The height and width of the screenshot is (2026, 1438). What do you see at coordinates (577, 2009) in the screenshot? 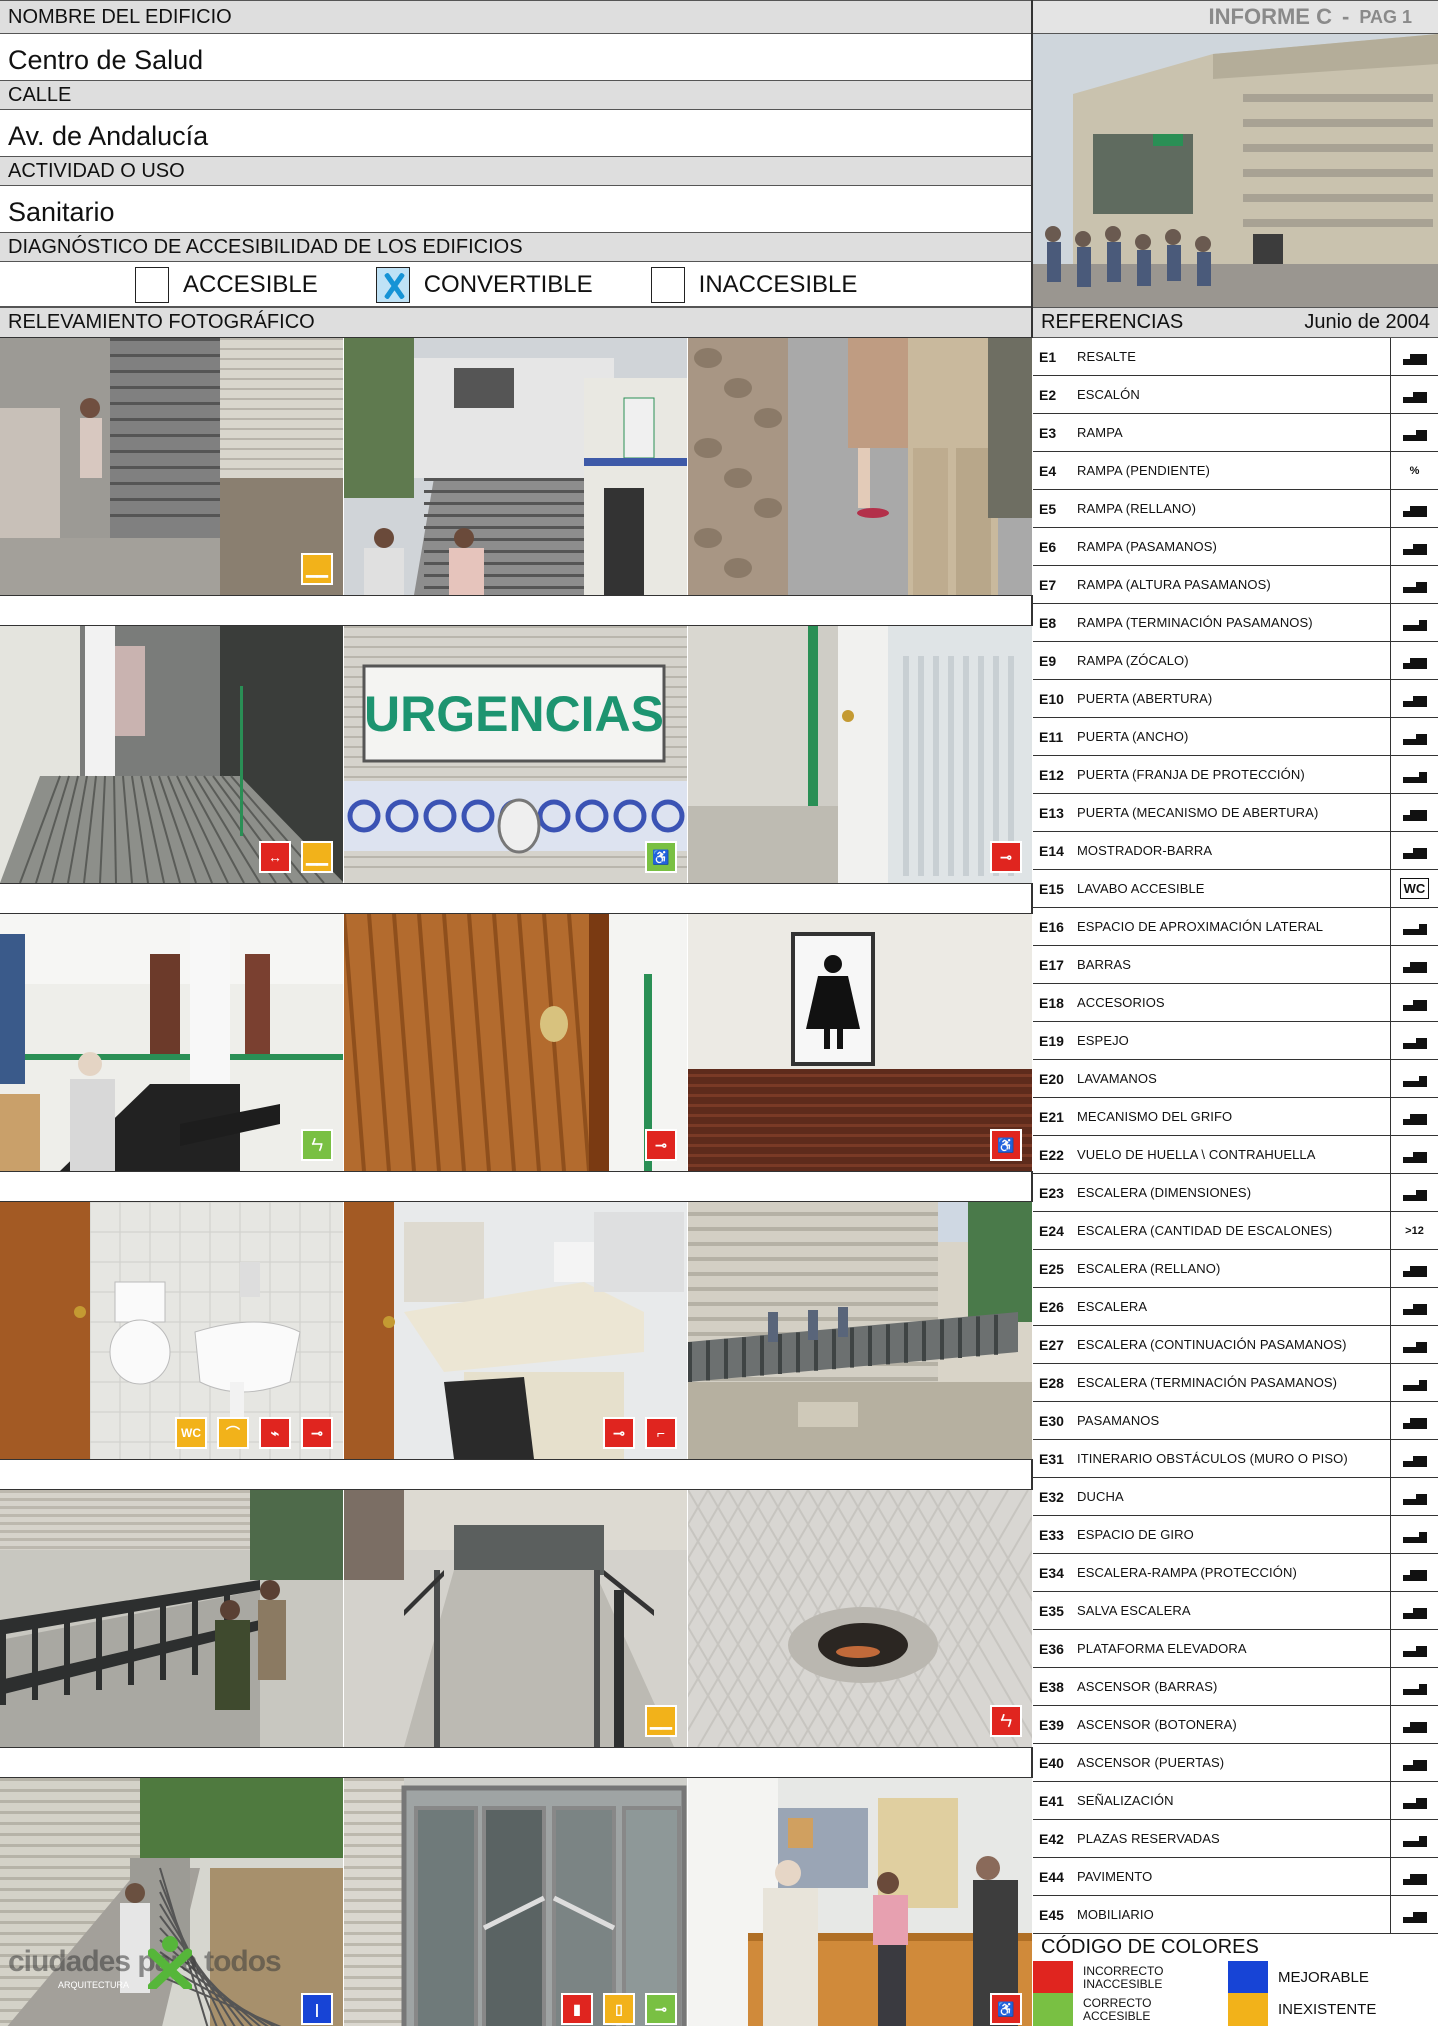
I see `badge-e10-icon: ▮` at bounding box center [577, 2009].